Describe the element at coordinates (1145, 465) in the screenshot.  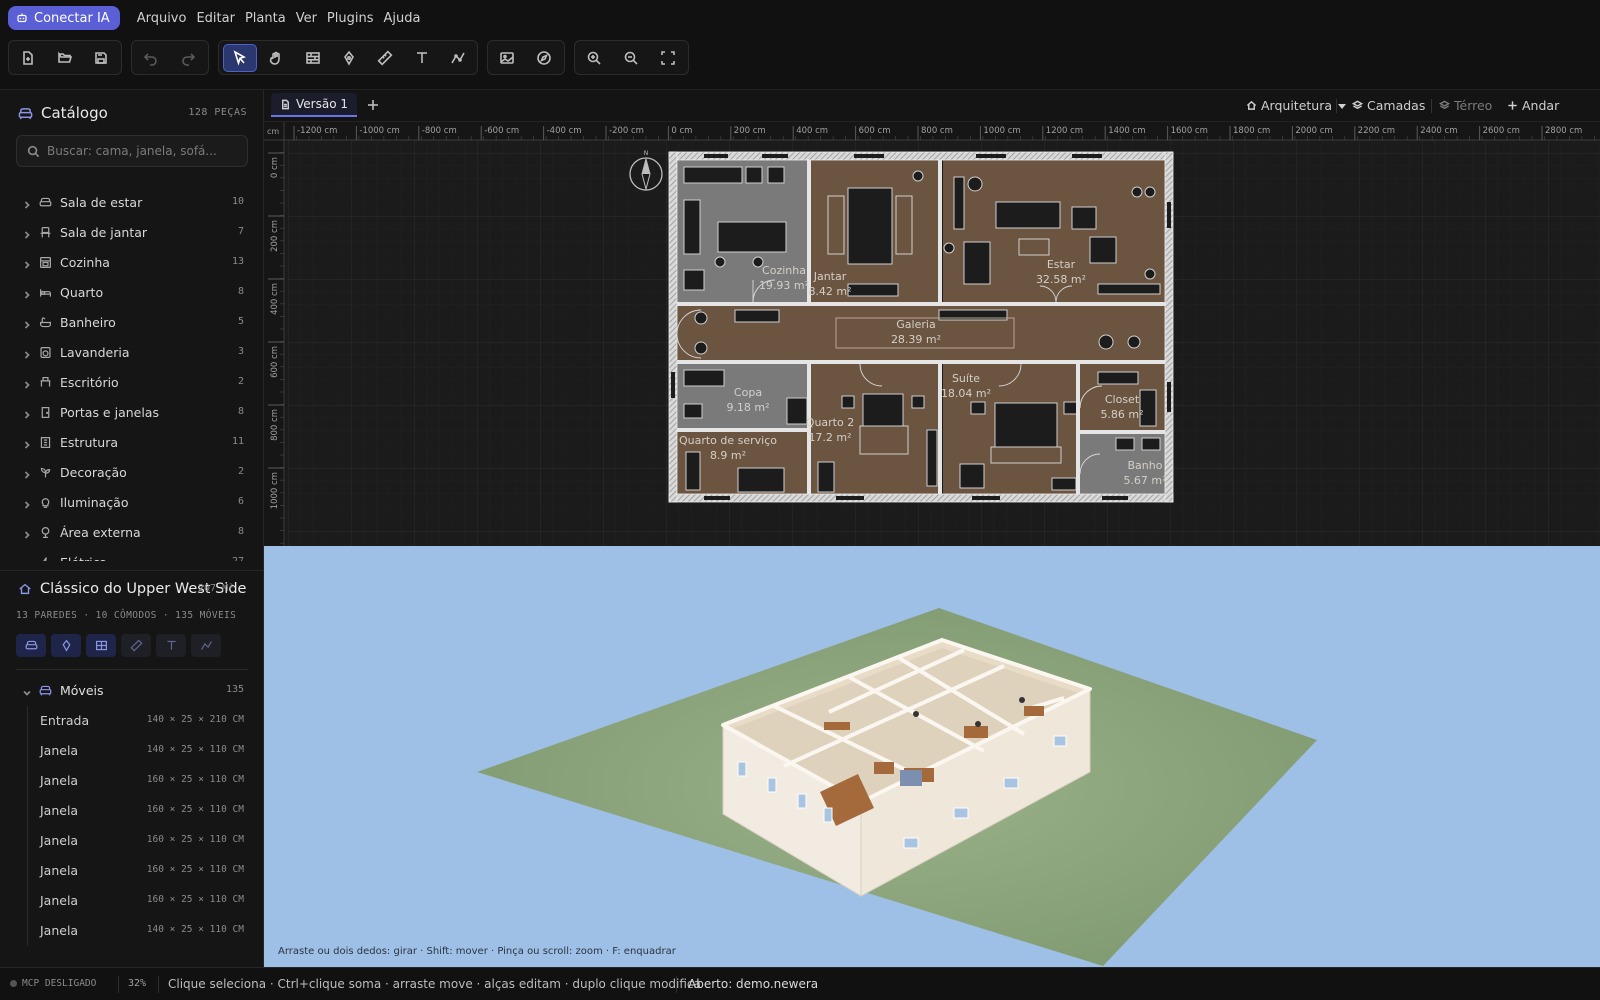
I see `room-name-label: Banho` at that location.